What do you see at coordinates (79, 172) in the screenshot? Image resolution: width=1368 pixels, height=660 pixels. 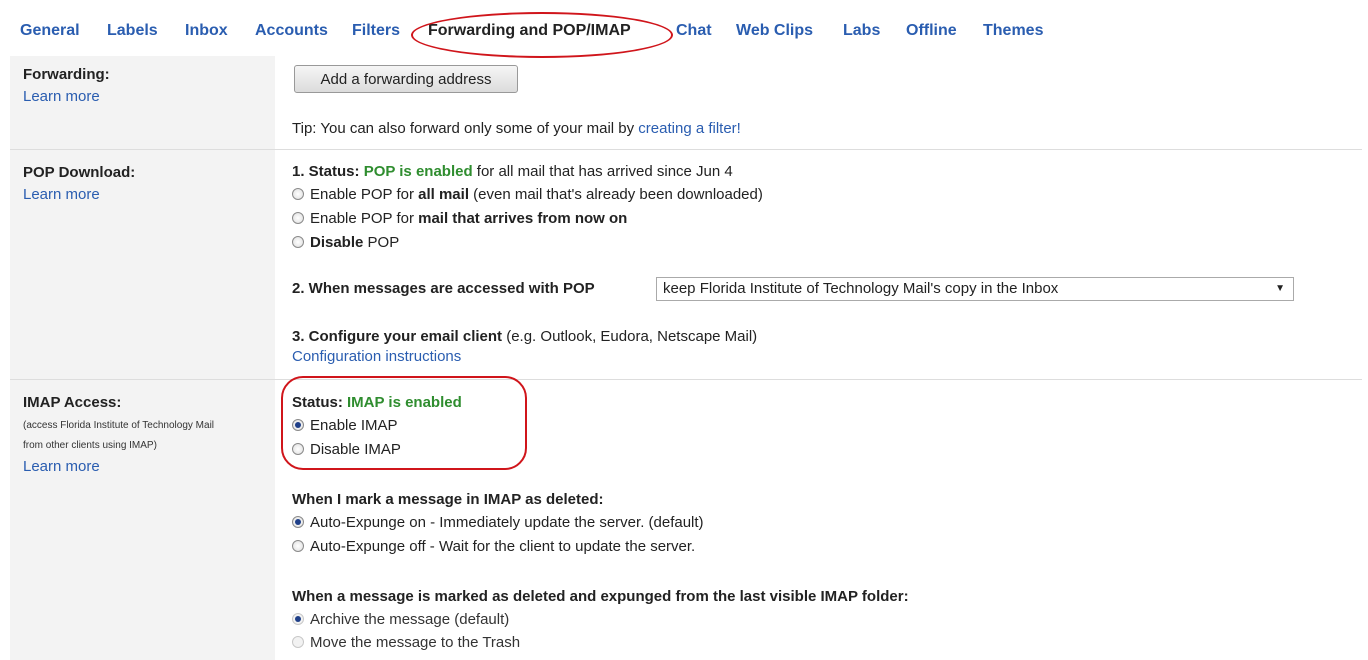 I see `pop-download-heading: POP Download:` at bounding box center [79, 172].